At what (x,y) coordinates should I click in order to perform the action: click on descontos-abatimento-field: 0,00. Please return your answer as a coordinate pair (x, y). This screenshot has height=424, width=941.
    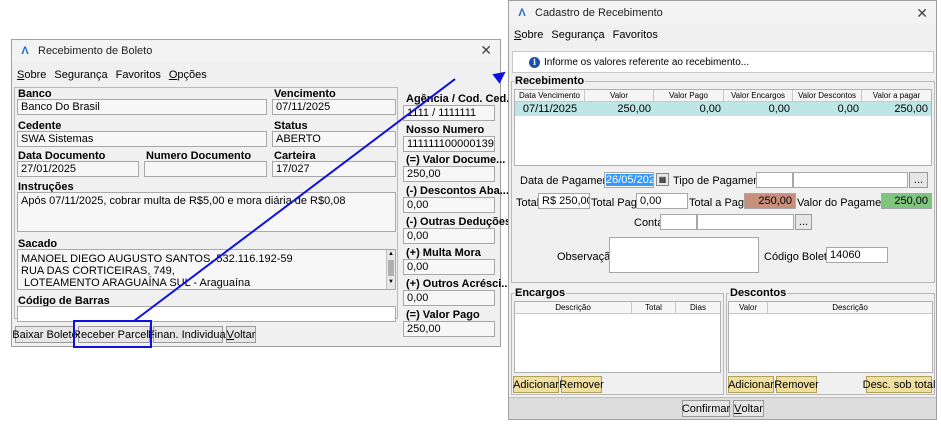
    Looking at the image, I should click on (449, 205).